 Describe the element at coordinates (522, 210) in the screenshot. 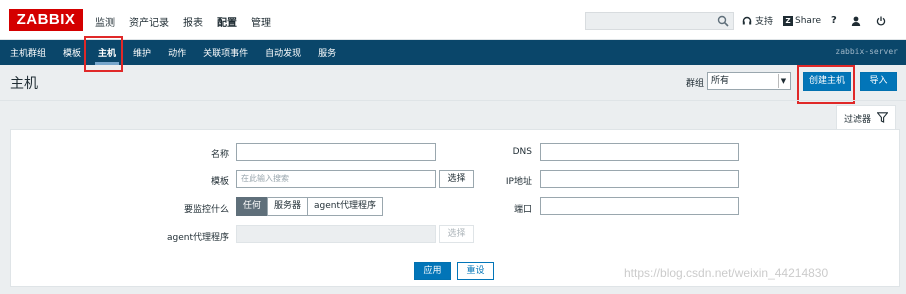

I see `port-label: 端口` at that location.